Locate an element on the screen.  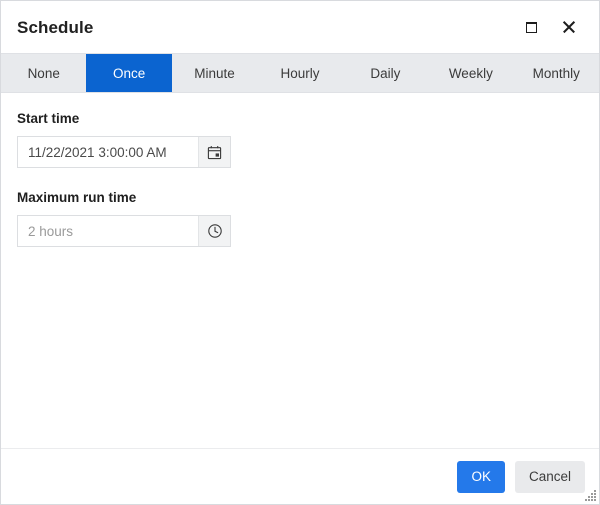
maximize-icon is located at coordinates (531, 27).